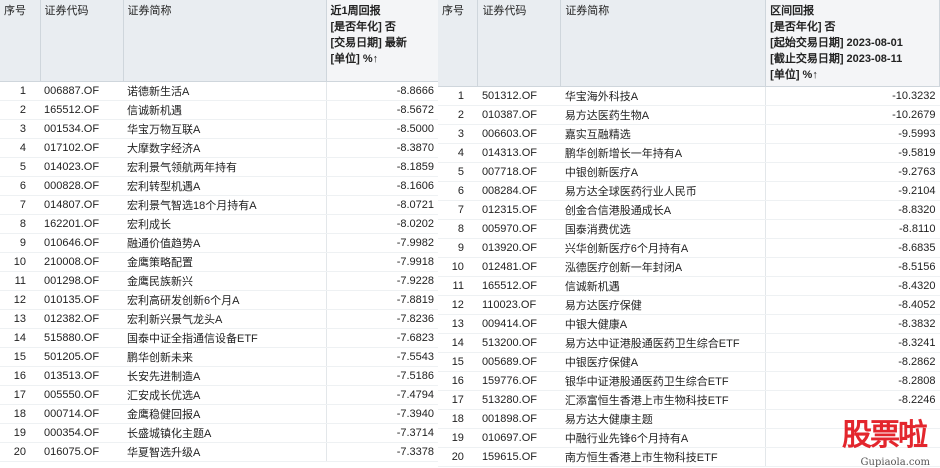  I want to click on row-index: 10, so click(20, 262).